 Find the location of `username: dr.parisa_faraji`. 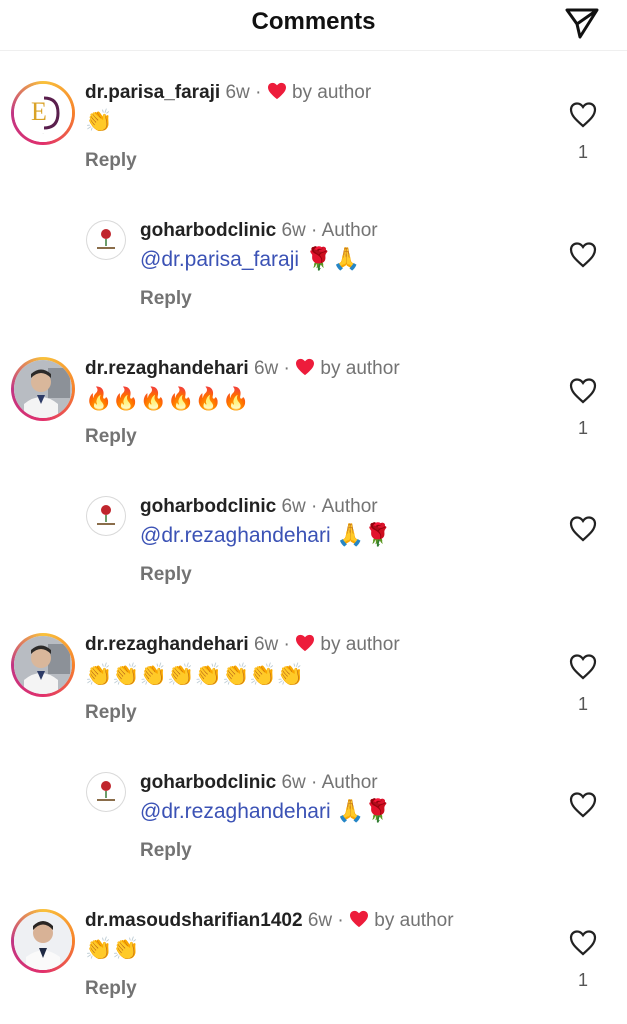

username: dr.parisa_faraji is located at coordinates (152, 92).